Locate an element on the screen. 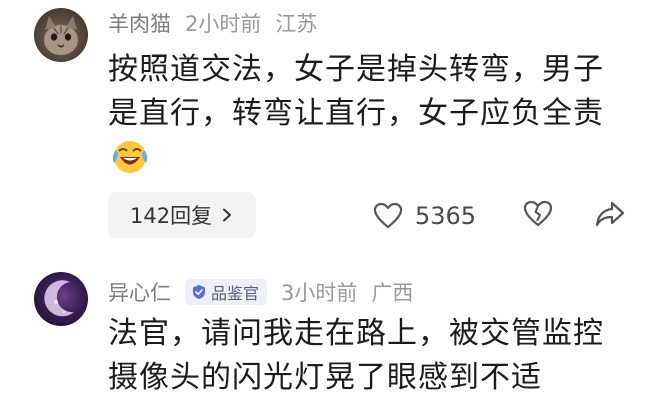 This screenshot has width=660, height=404. username: 异心仁 is located at coordinates (139, 292).